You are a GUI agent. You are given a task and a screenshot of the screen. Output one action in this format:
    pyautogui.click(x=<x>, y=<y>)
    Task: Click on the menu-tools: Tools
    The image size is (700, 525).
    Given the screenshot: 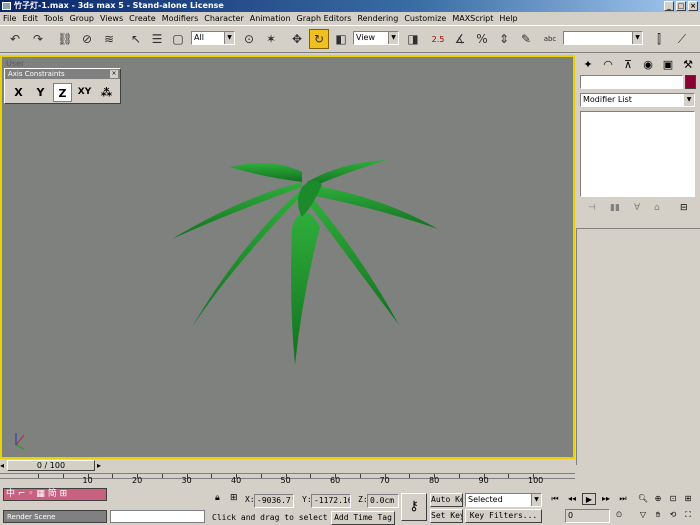 What is the action you would take?
    pyautogui.click(x=54, y=18)
    